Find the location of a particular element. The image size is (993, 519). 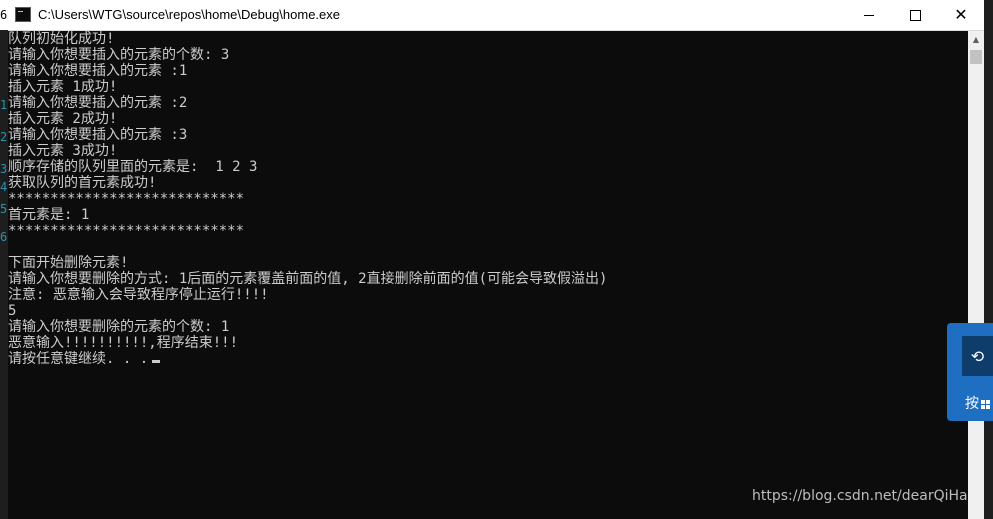

side-widget-label-group: 按 is located at coordinates (977, 403).